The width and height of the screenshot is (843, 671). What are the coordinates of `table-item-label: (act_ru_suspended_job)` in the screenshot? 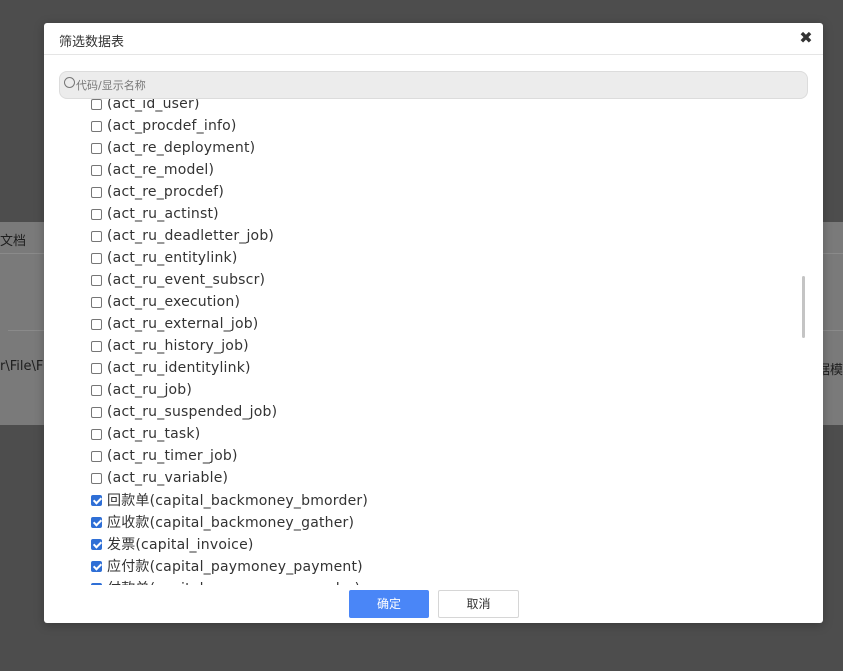 It's located at (192, 412).